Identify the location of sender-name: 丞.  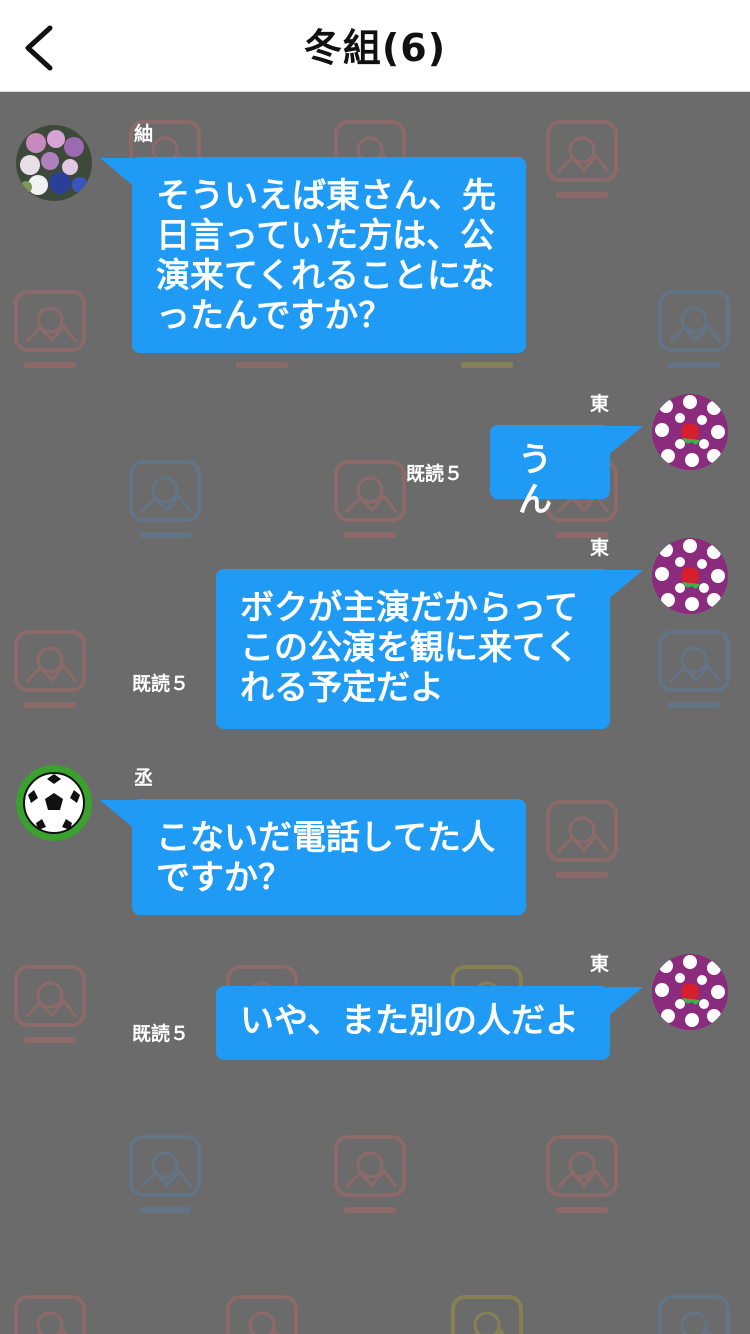
(144, 778).